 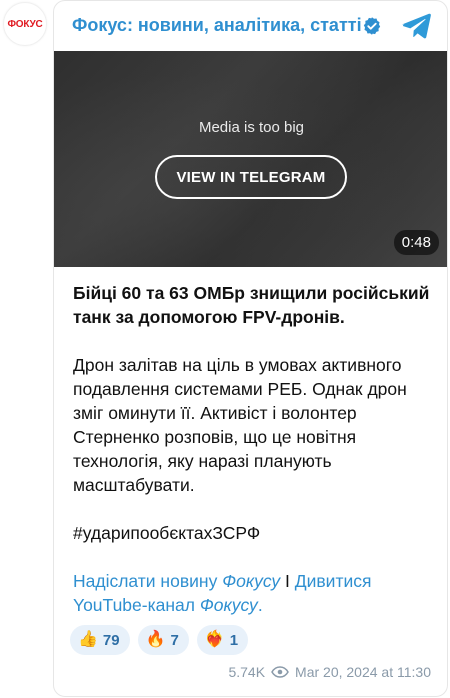 What do you see at coordinates (363, 672) in the screenshot?
I see `post-timestamp: Mar 20, 2024 at 11:30` at bounding box center [363, 672].